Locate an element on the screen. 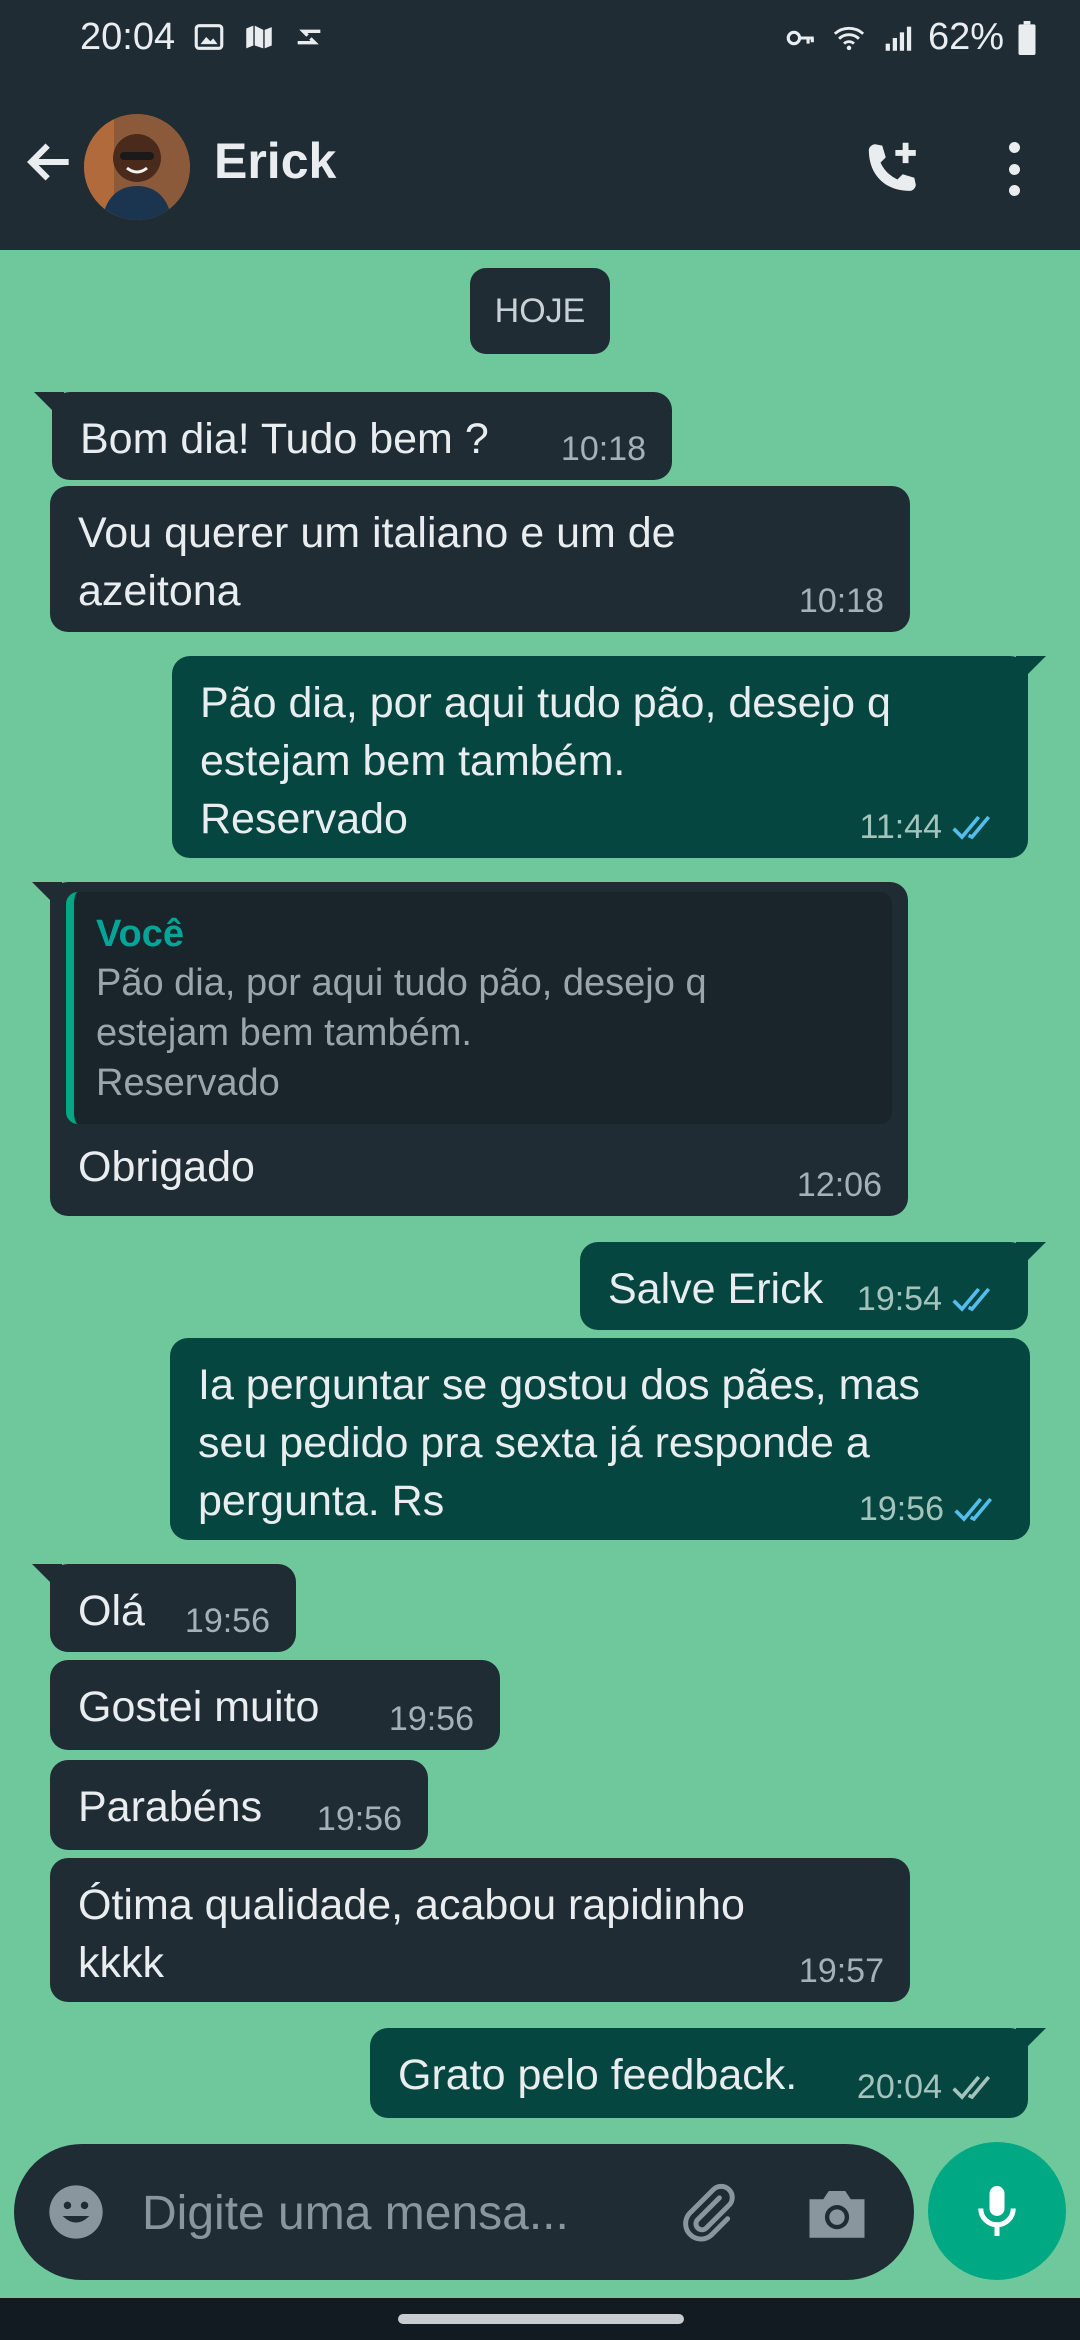 This screenshot has height=2340, width=1080. incoming-message: Parabéns 19:56 is located at coordinates (239, 1805).